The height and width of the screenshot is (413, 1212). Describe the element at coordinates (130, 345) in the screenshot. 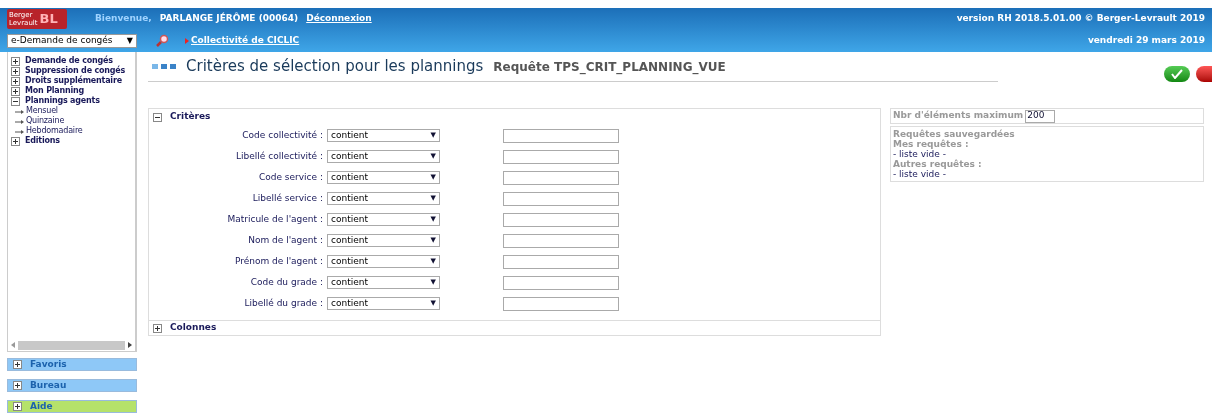

I see `scroll-right-icon` at that location.